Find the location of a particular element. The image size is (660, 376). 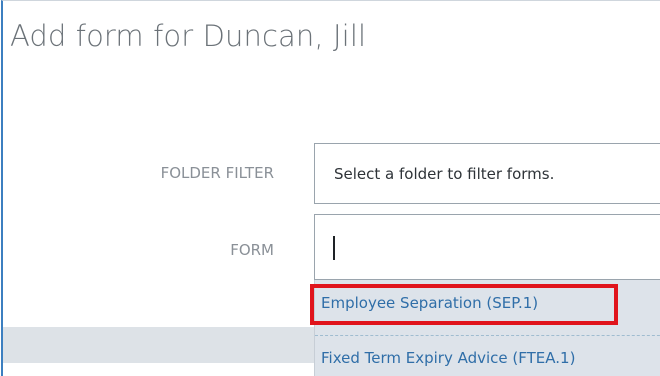

dropdown-option-employee-separation: Employee Separation (SEP.1) is located at coordinates (487, 303).